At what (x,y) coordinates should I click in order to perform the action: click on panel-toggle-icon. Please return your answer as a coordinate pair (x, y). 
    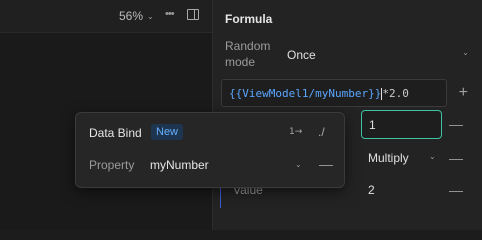
    Looking at the image, I should click on (193, 14).